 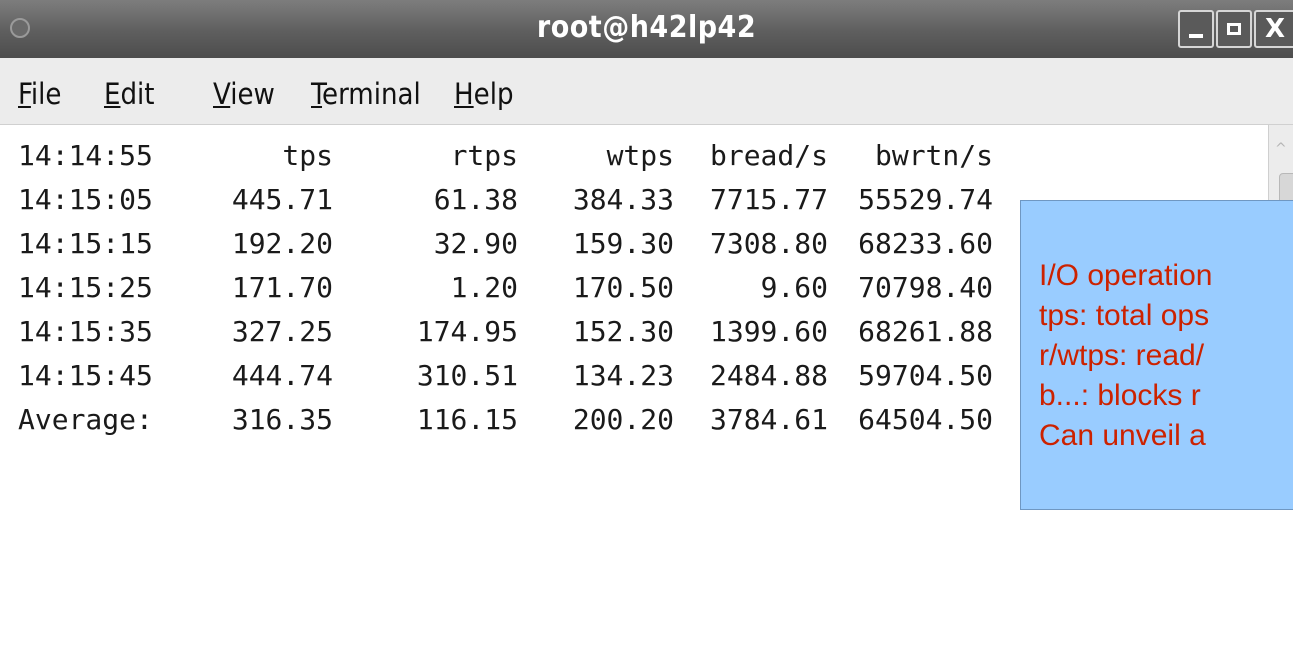 What do you see at coordinates (85, 287) in the screenshot?
I see `cell-time: 14:15:25` at bounding box center [85, 287].